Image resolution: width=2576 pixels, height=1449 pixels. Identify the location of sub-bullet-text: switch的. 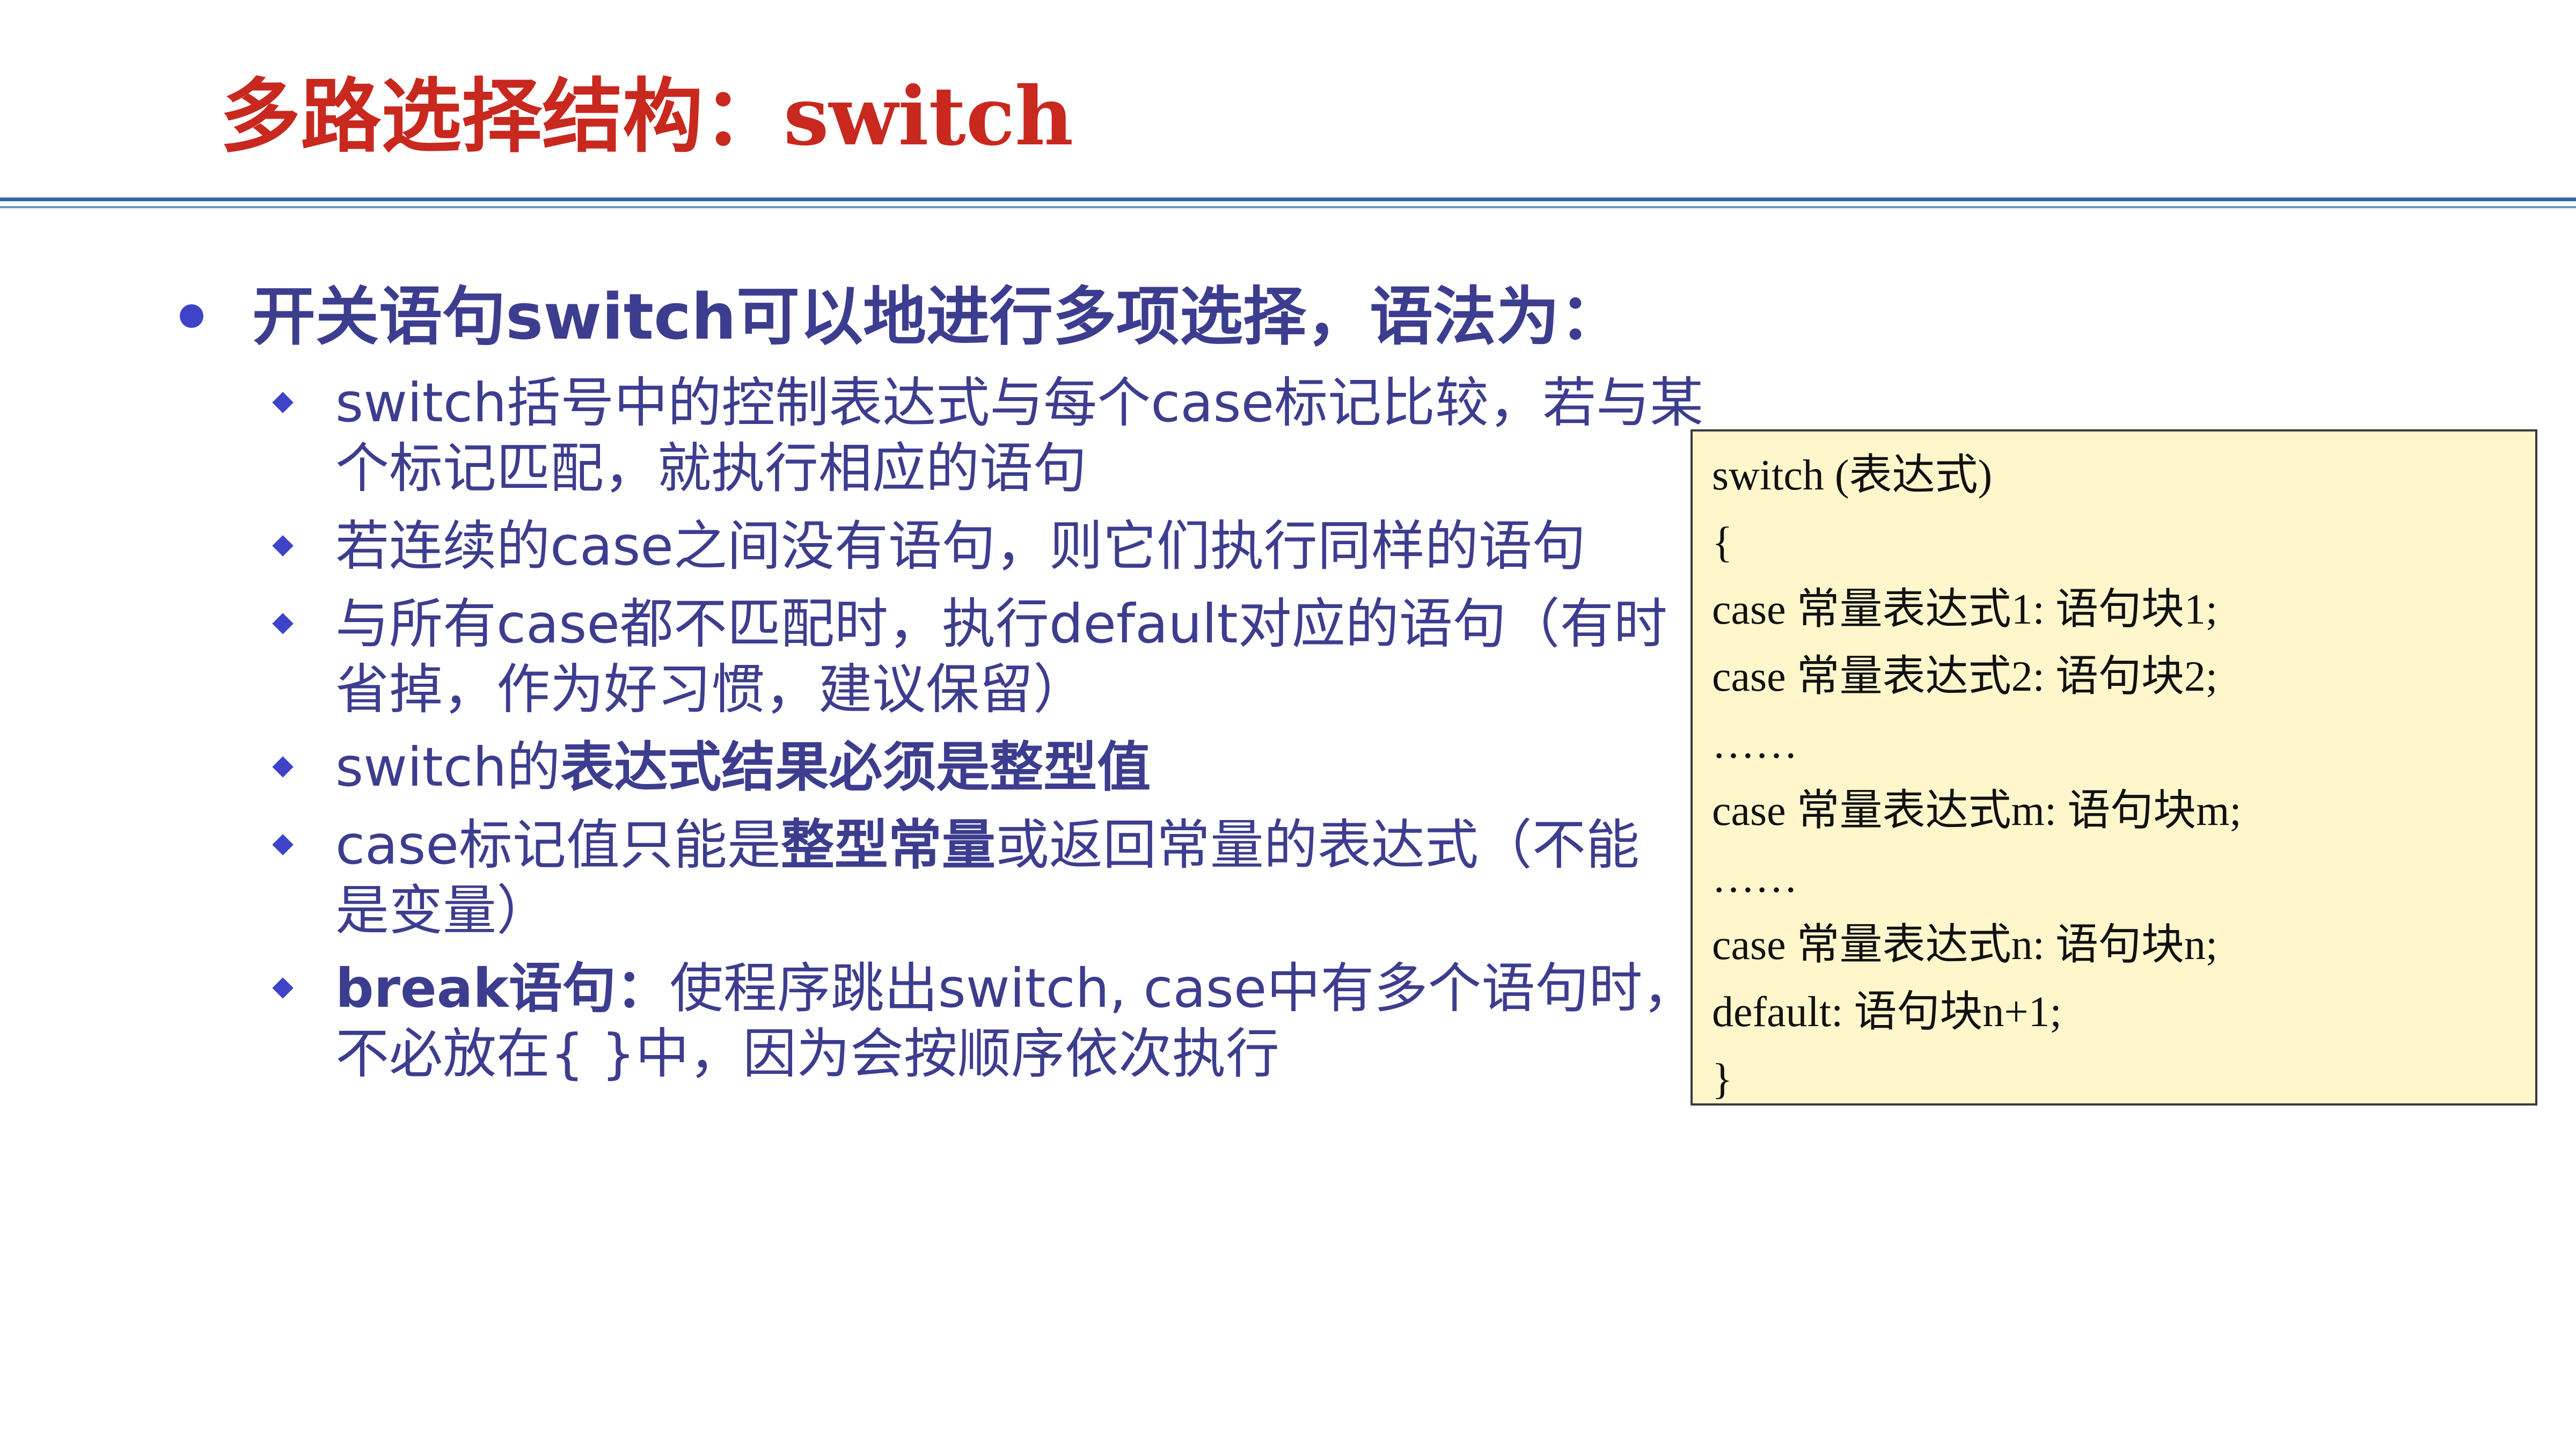
(448, 767).